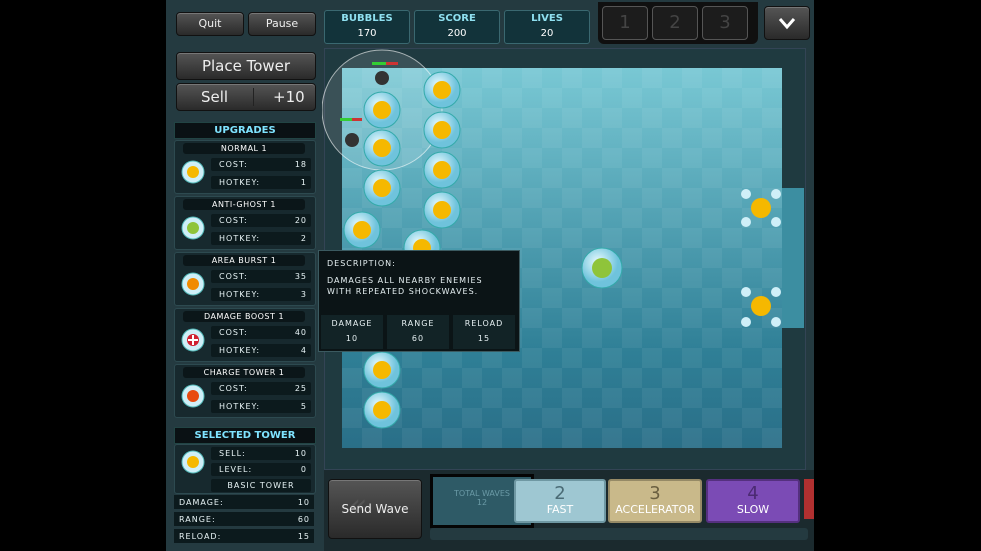 Image resolution: width=981 pixels, height=551 pixels. What do you see at coordinates (244, 372) in the screenshot?
I see `upgrade-name: CHARGE TOWER 1` at bounding box center [244, 372].